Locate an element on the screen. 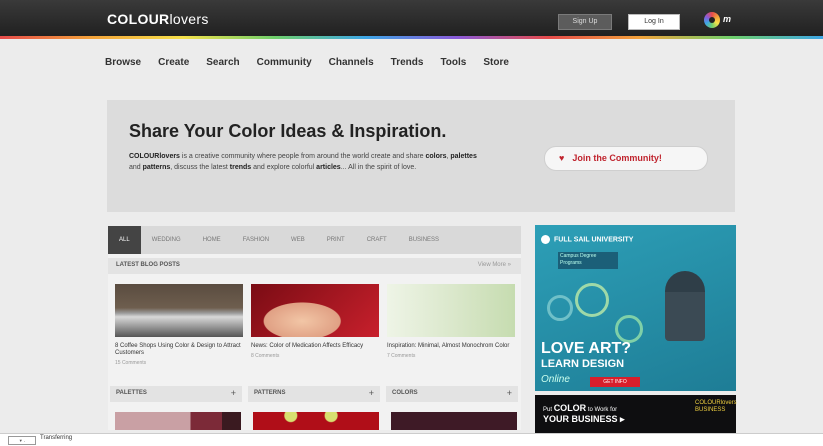 The width and height of the screenshot is (823, 446). nav-browse: Browse is located at coordinates (123, 62).